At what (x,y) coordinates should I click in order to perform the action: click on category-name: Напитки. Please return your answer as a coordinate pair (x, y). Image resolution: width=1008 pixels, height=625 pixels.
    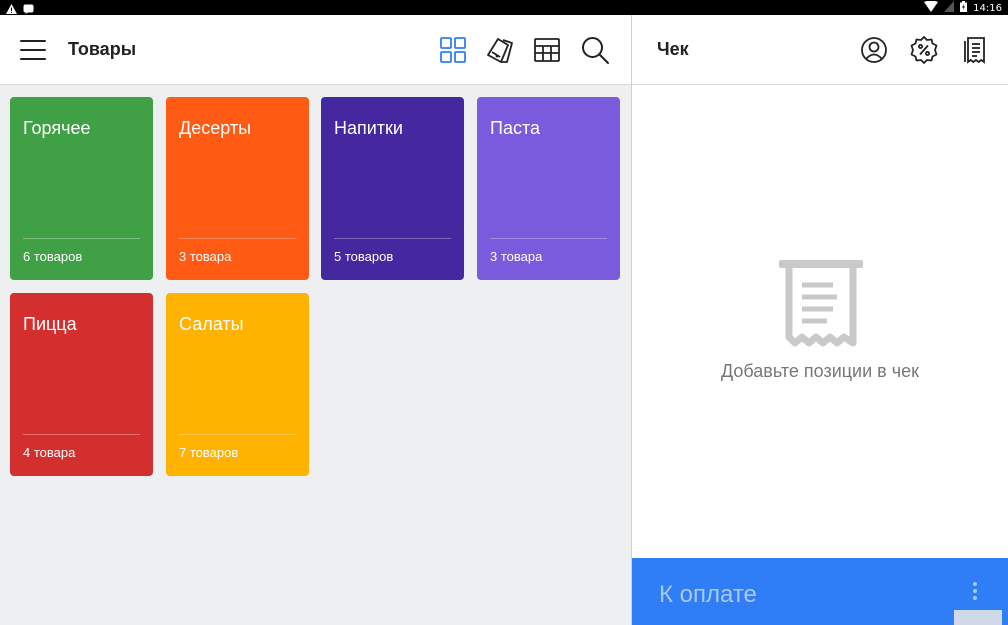
    Looking at the image, I should click on (368, 128).